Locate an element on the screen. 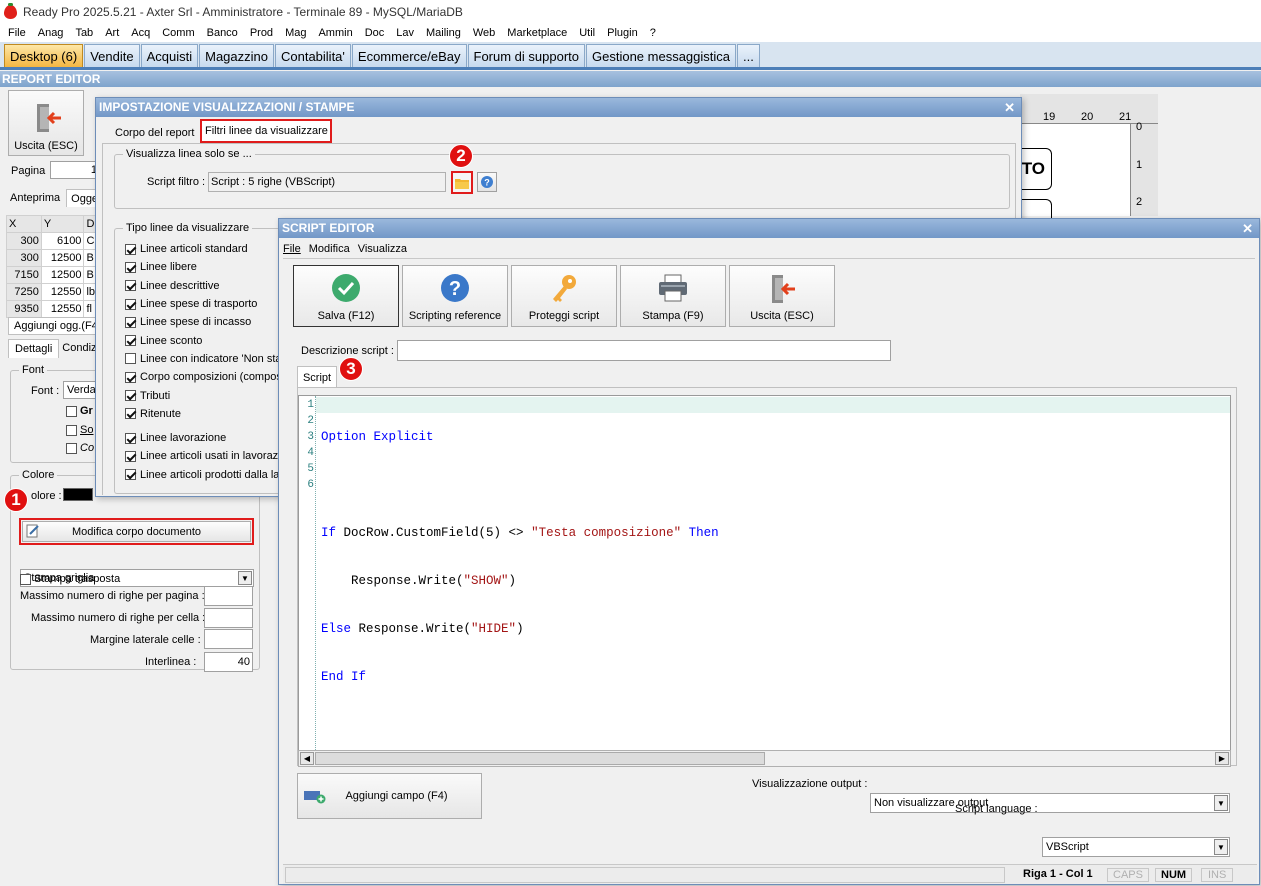  menu-item-visualizza: Visualizza is located at coordinates (382, 249).